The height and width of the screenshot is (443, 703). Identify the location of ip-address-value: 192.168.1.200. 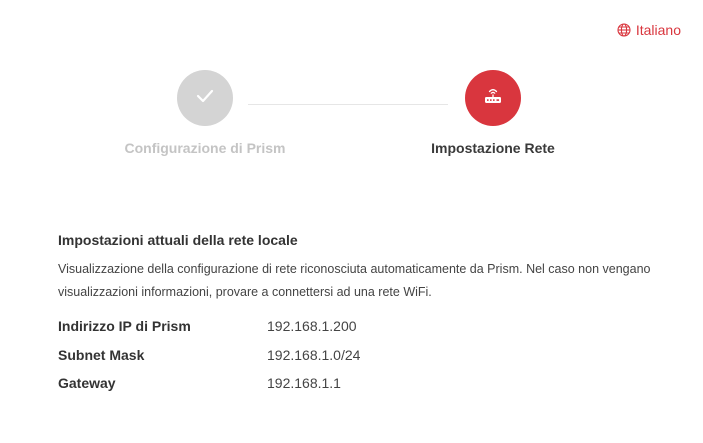
(312, 326).